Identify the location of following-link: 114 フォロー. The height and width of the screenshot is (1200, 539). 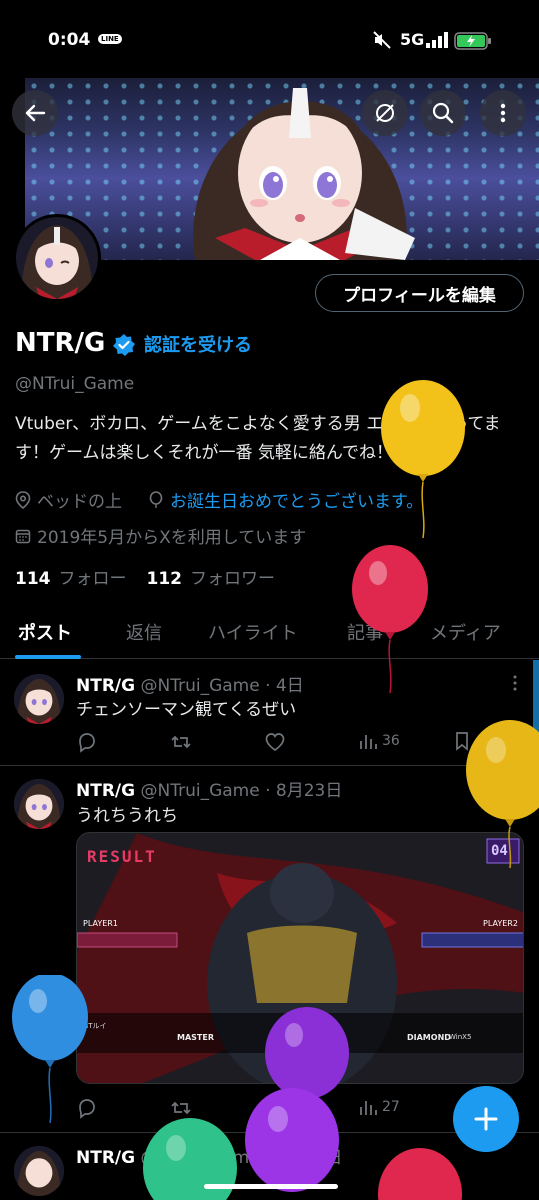
(71, 576).